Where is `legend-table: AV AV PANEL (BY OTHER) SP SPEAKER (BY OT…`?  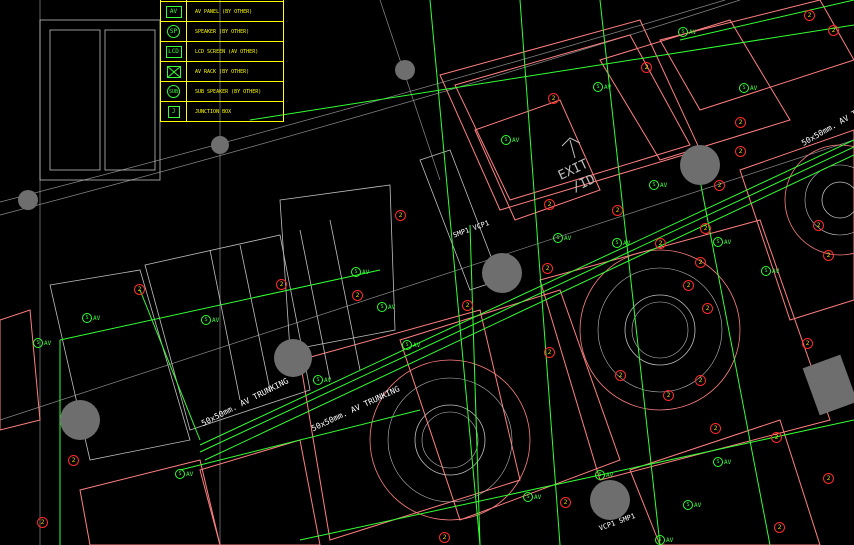
legend-table: AV AV PANEL (BY OTHER) SP SPEAKER (BY OT… is located at coordinates (222, 61).